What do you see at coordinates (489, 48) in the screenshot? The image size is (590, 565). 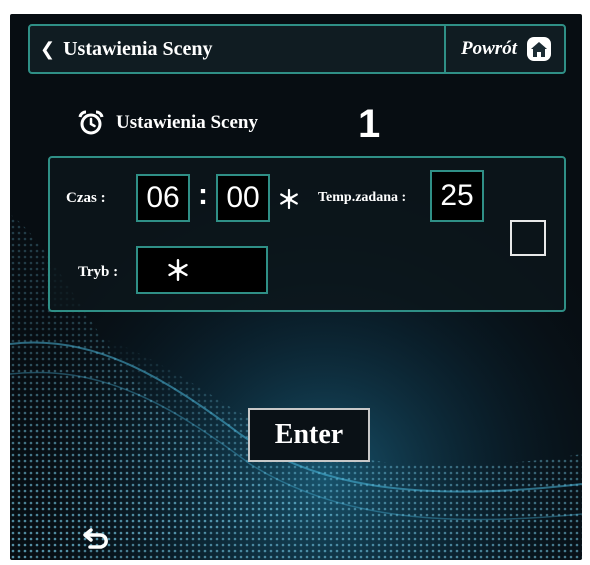 I see `return-label: Powrót` at bounding box center [489, 48].